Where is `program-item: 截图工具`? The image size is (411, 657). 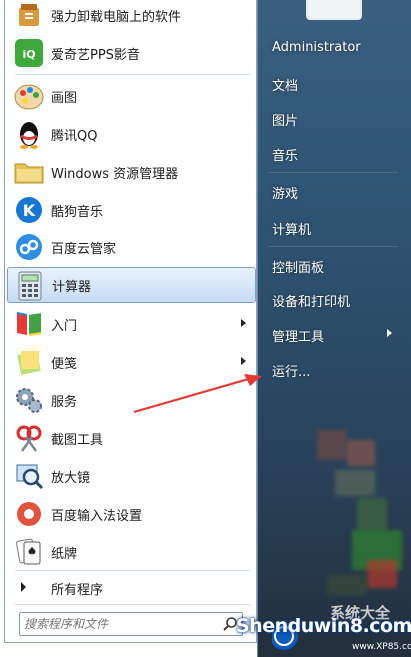 program-item: 截图工具 is located at coordinates (131, 438).